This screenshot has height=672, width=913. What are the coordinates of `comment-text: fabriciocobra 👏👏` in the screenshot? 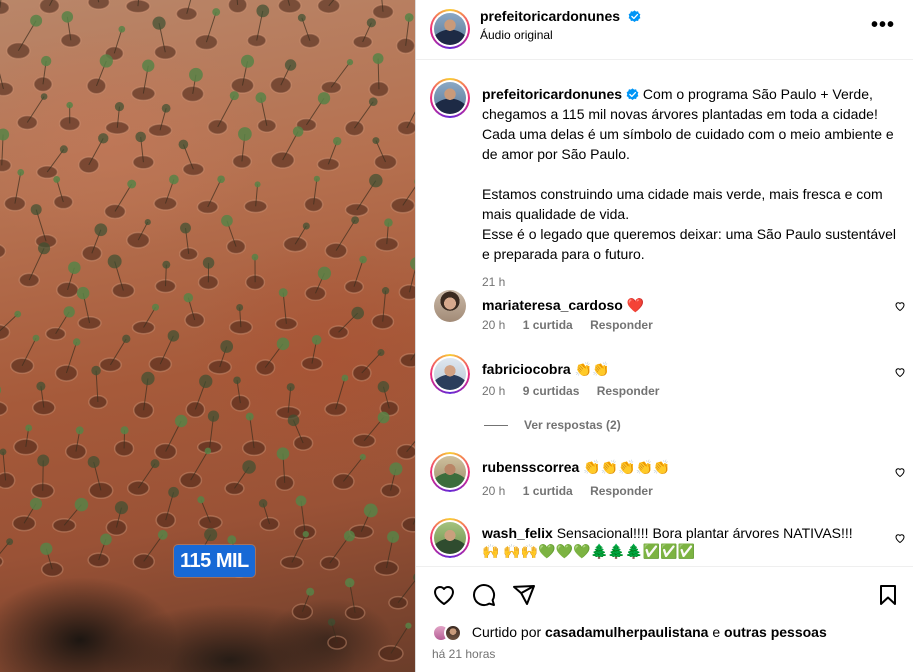 It's located at (546, 369).